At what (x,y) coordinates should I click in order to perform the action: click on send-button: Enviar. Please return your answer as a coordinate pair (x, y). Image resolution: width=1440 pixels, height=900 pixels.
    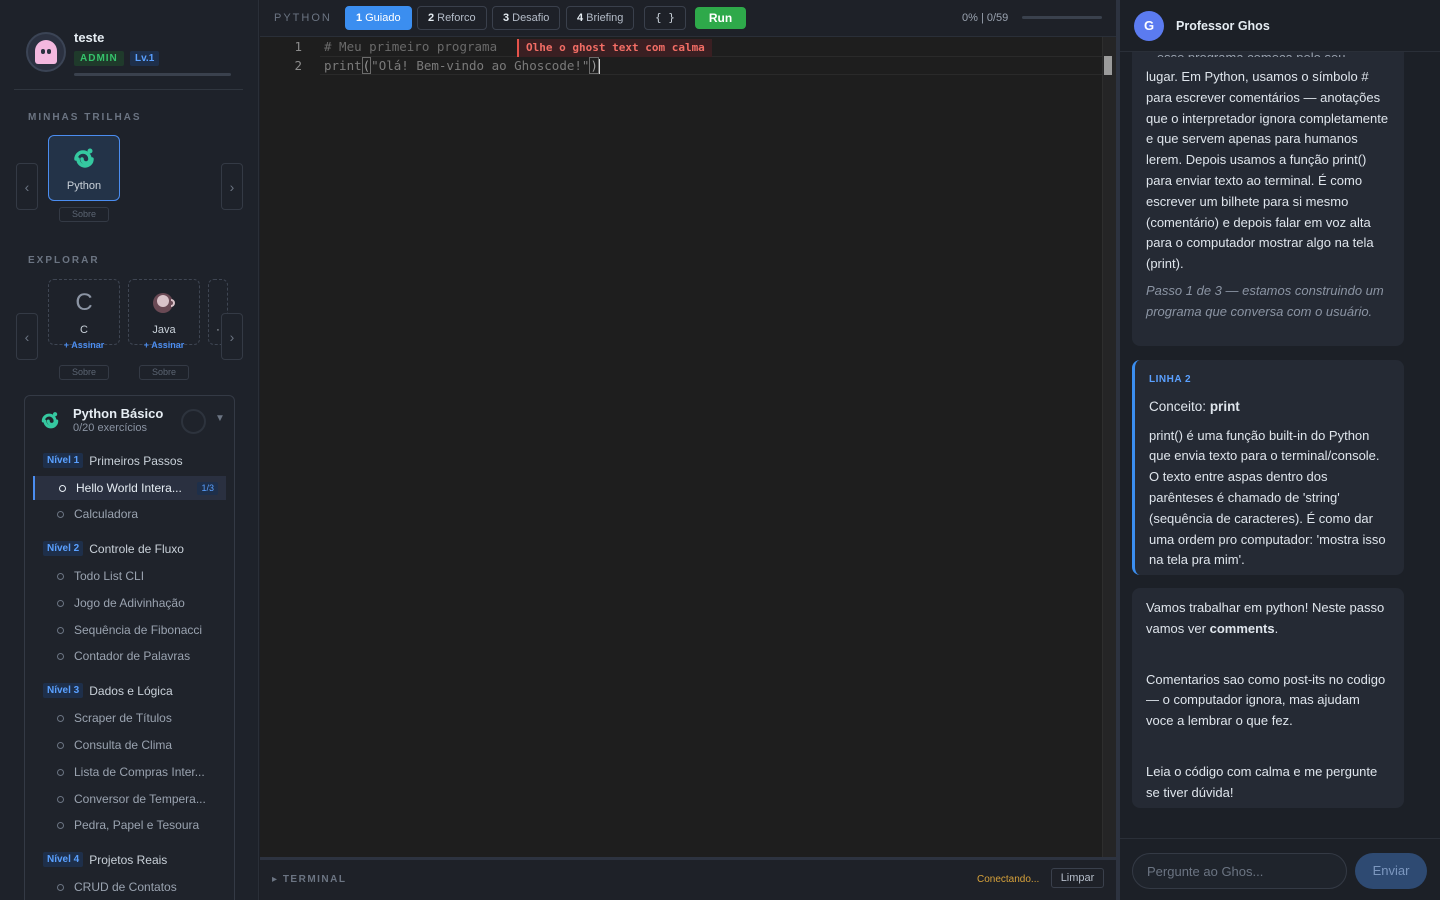
    Looking at the image, I should click on (1391, 871).